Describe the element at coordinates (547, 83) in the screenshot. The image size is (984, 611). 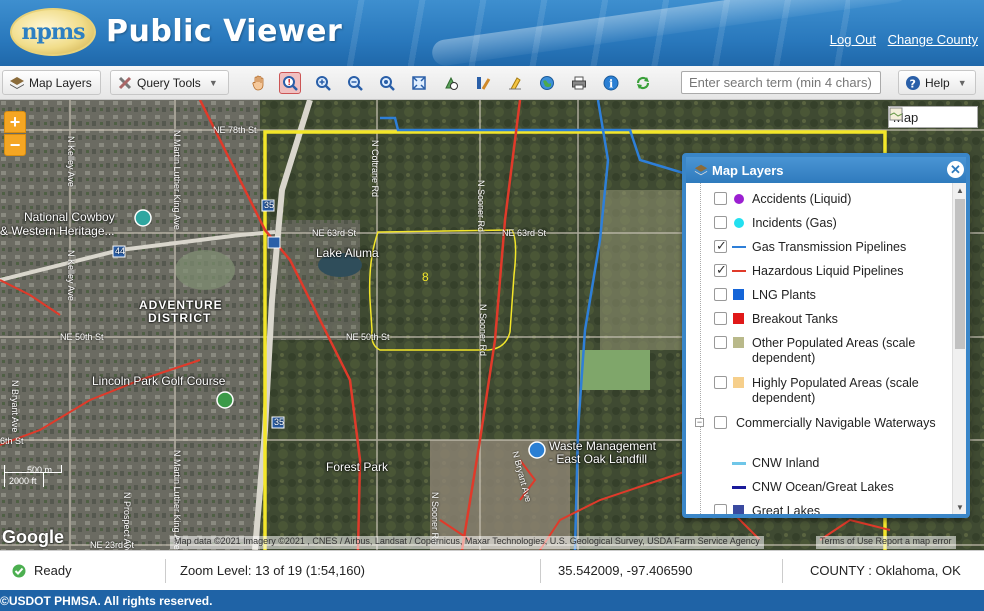
I see `globe-icon` at that location.